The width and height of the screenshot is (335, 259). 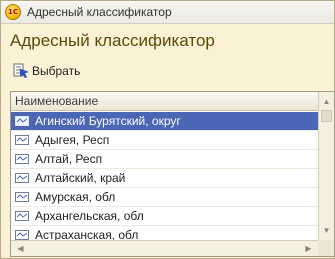 What do you see at coordinates (112, 40) in the screenshot?
I see `form-title: Адресный классификатор` at bounding box center [112, 40].